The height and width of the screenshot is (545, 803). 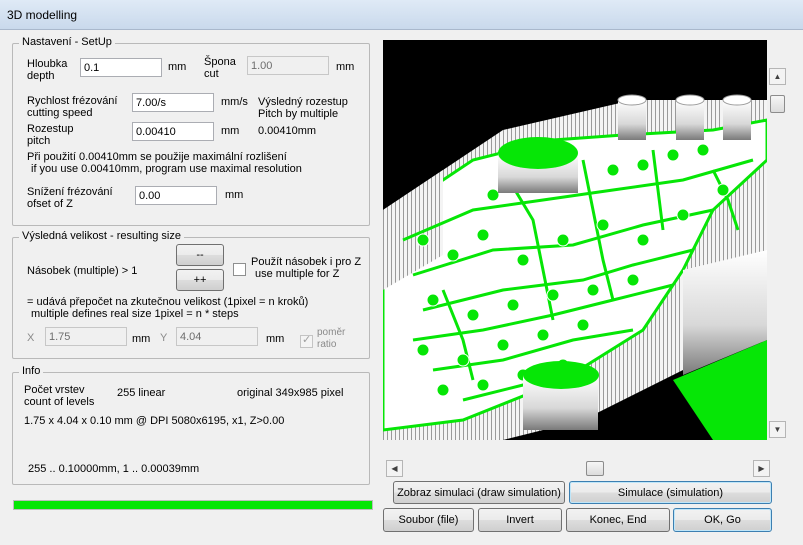 I want to click on ok-go-button: OK, Go, so click(x=722, y=520).